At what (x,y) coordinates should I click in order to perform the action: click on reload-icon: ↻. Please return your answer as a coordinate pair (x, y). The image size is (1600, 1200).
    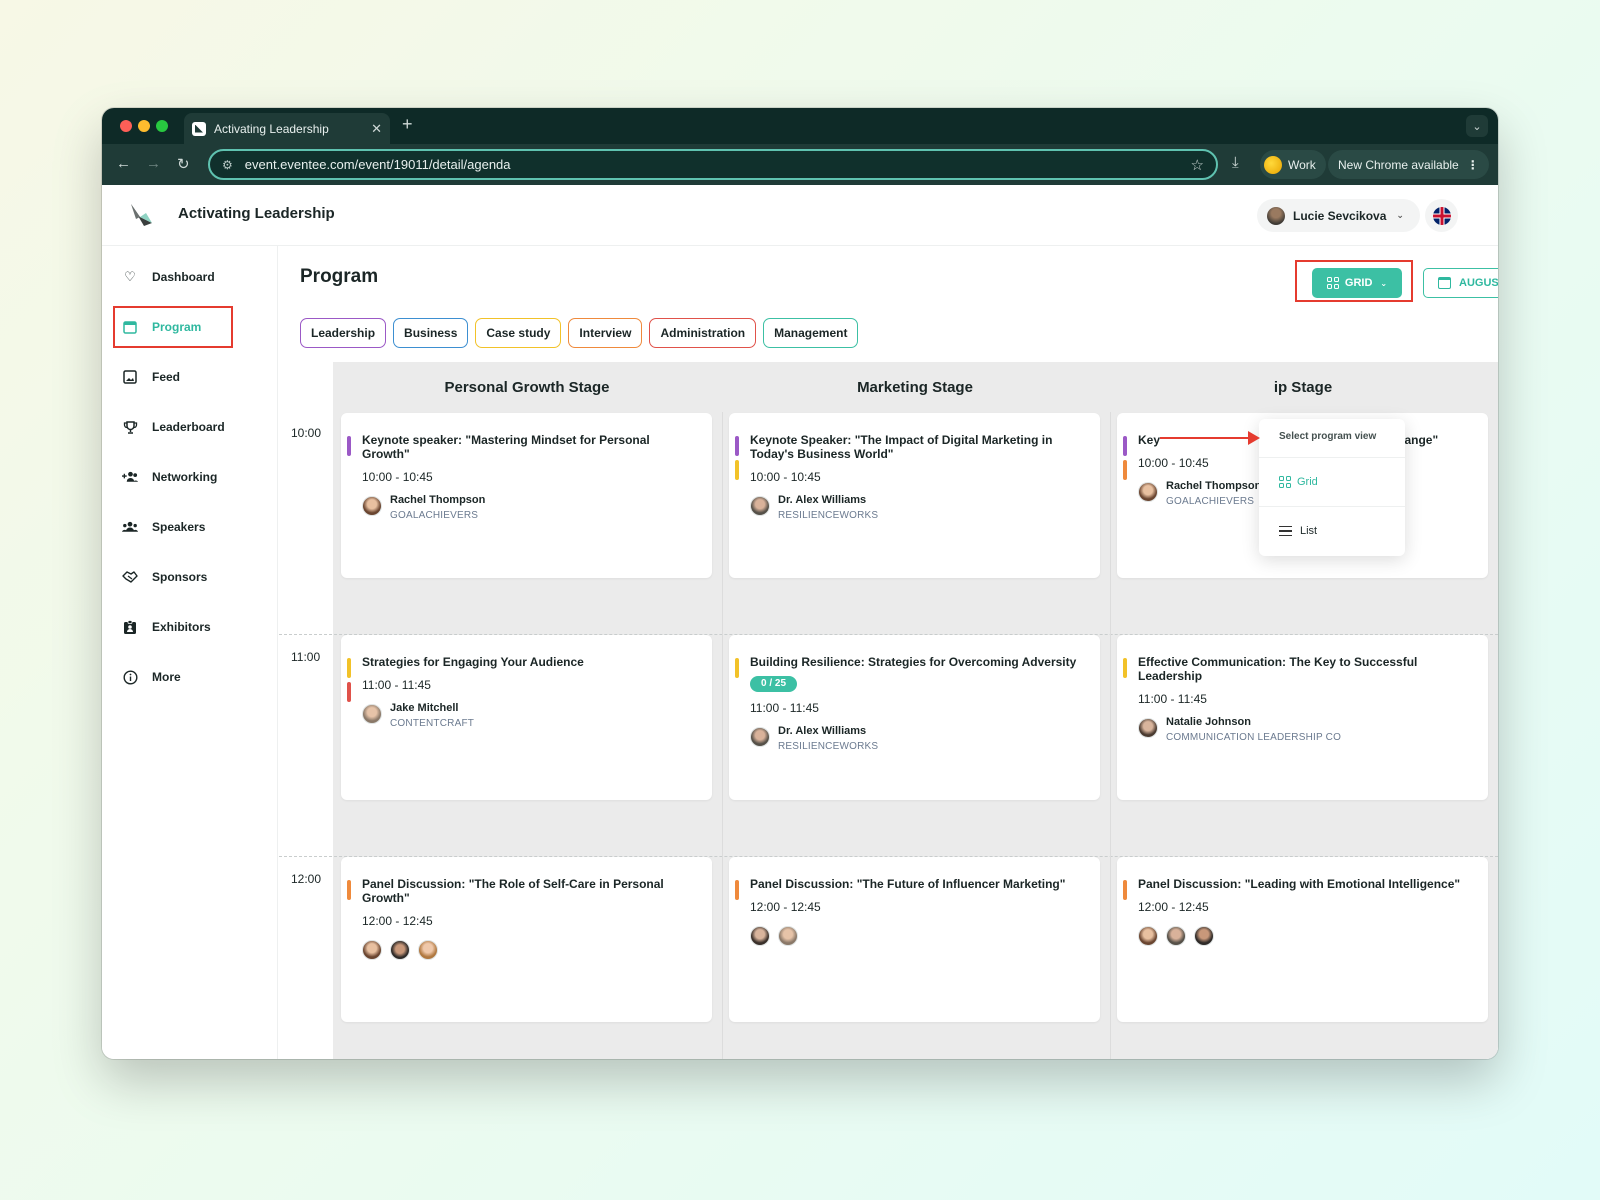
    Looking at the image, I should click on (183, 164).